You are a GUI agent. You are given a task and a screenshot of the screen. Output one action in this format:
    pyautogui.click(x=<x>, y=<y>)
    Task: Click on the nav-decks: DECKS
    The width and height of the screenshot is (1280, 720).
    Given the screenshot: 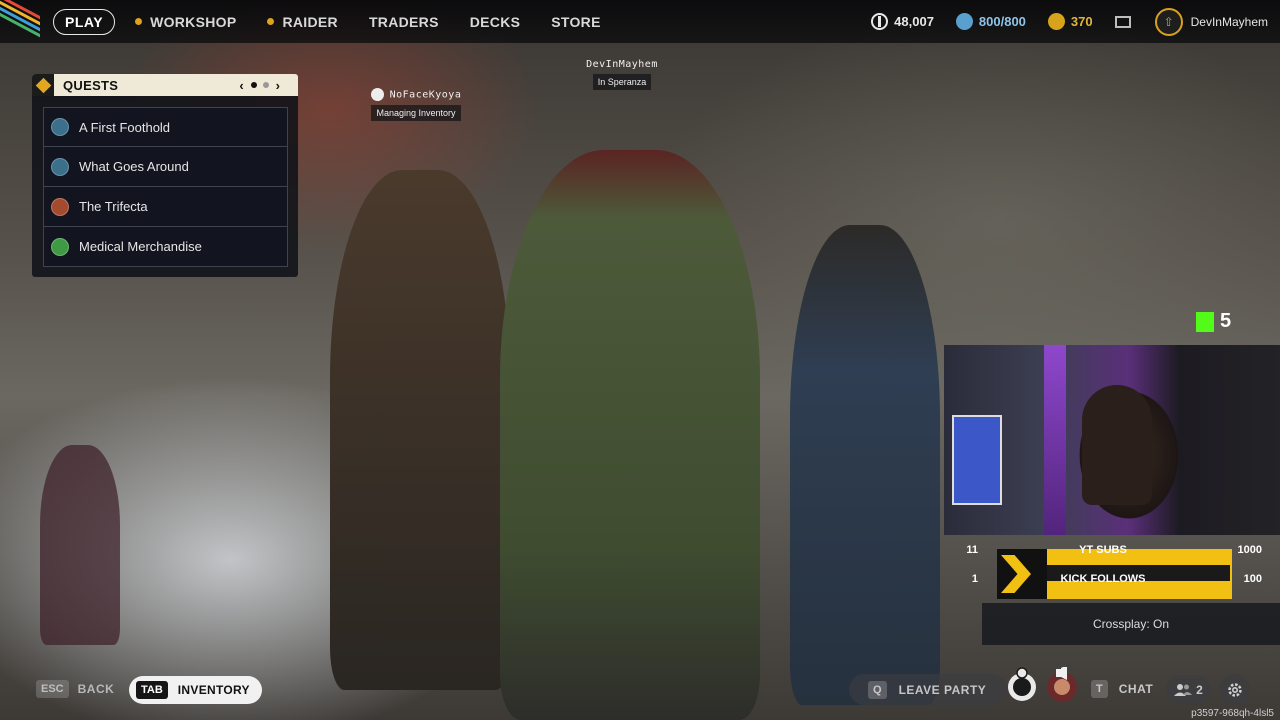 What is the action you would take?
    pyautogui.click(x=495, y=22)
    